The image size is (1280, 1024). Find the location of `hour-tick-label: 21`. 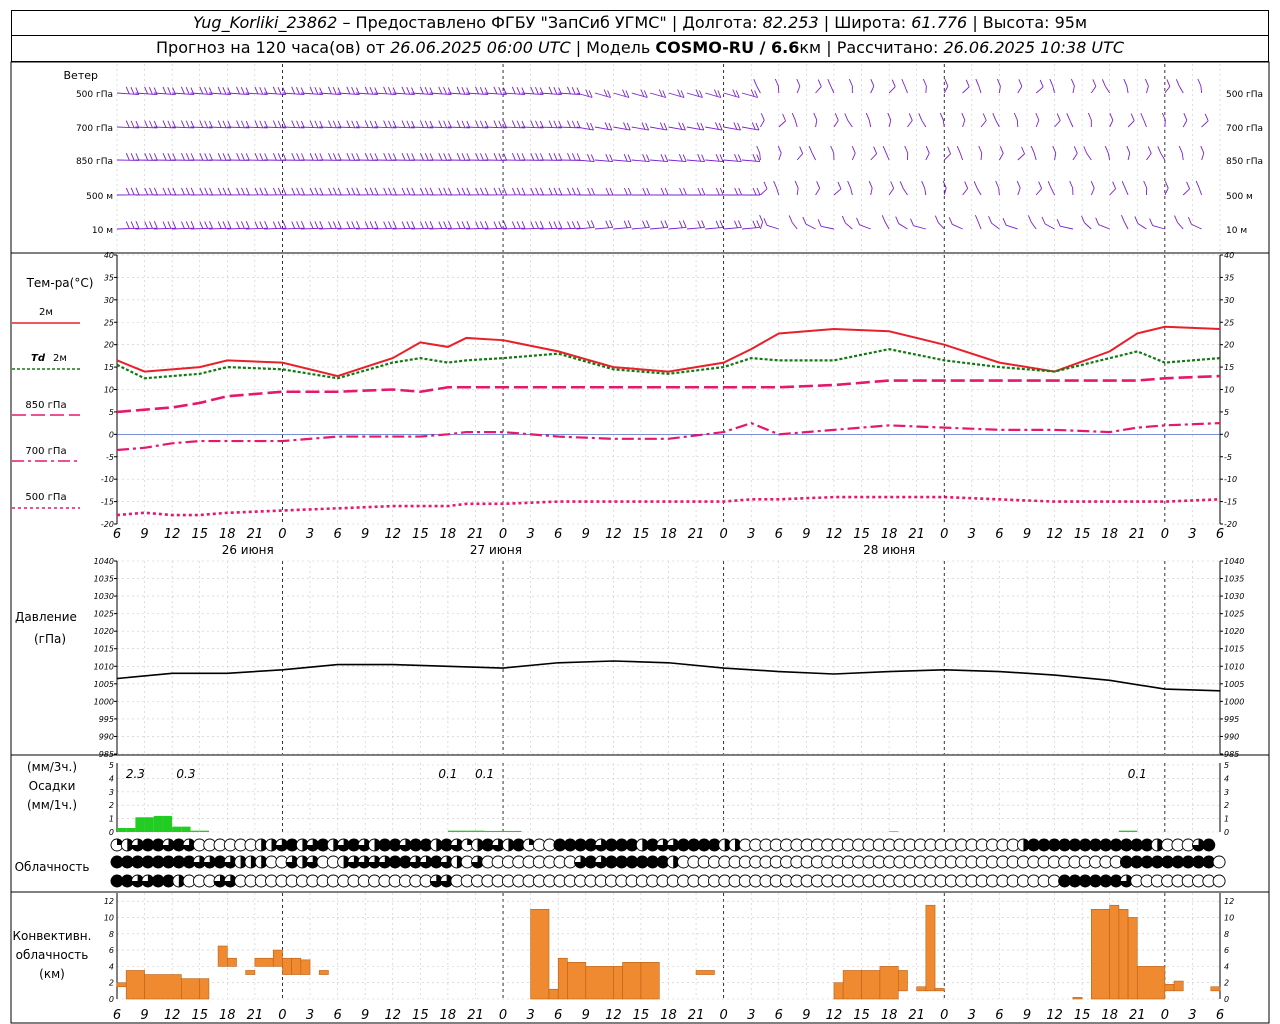

hour-tick-label: 21 is located at coordinates (916, 534).